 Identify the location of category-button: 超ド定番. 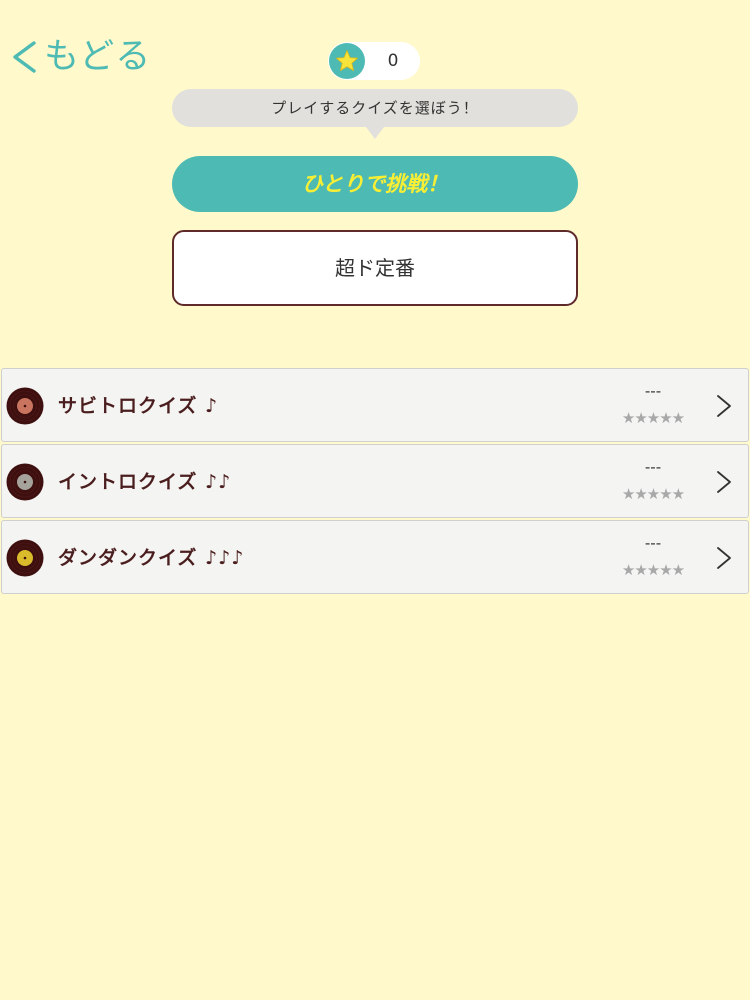
(375, 268).